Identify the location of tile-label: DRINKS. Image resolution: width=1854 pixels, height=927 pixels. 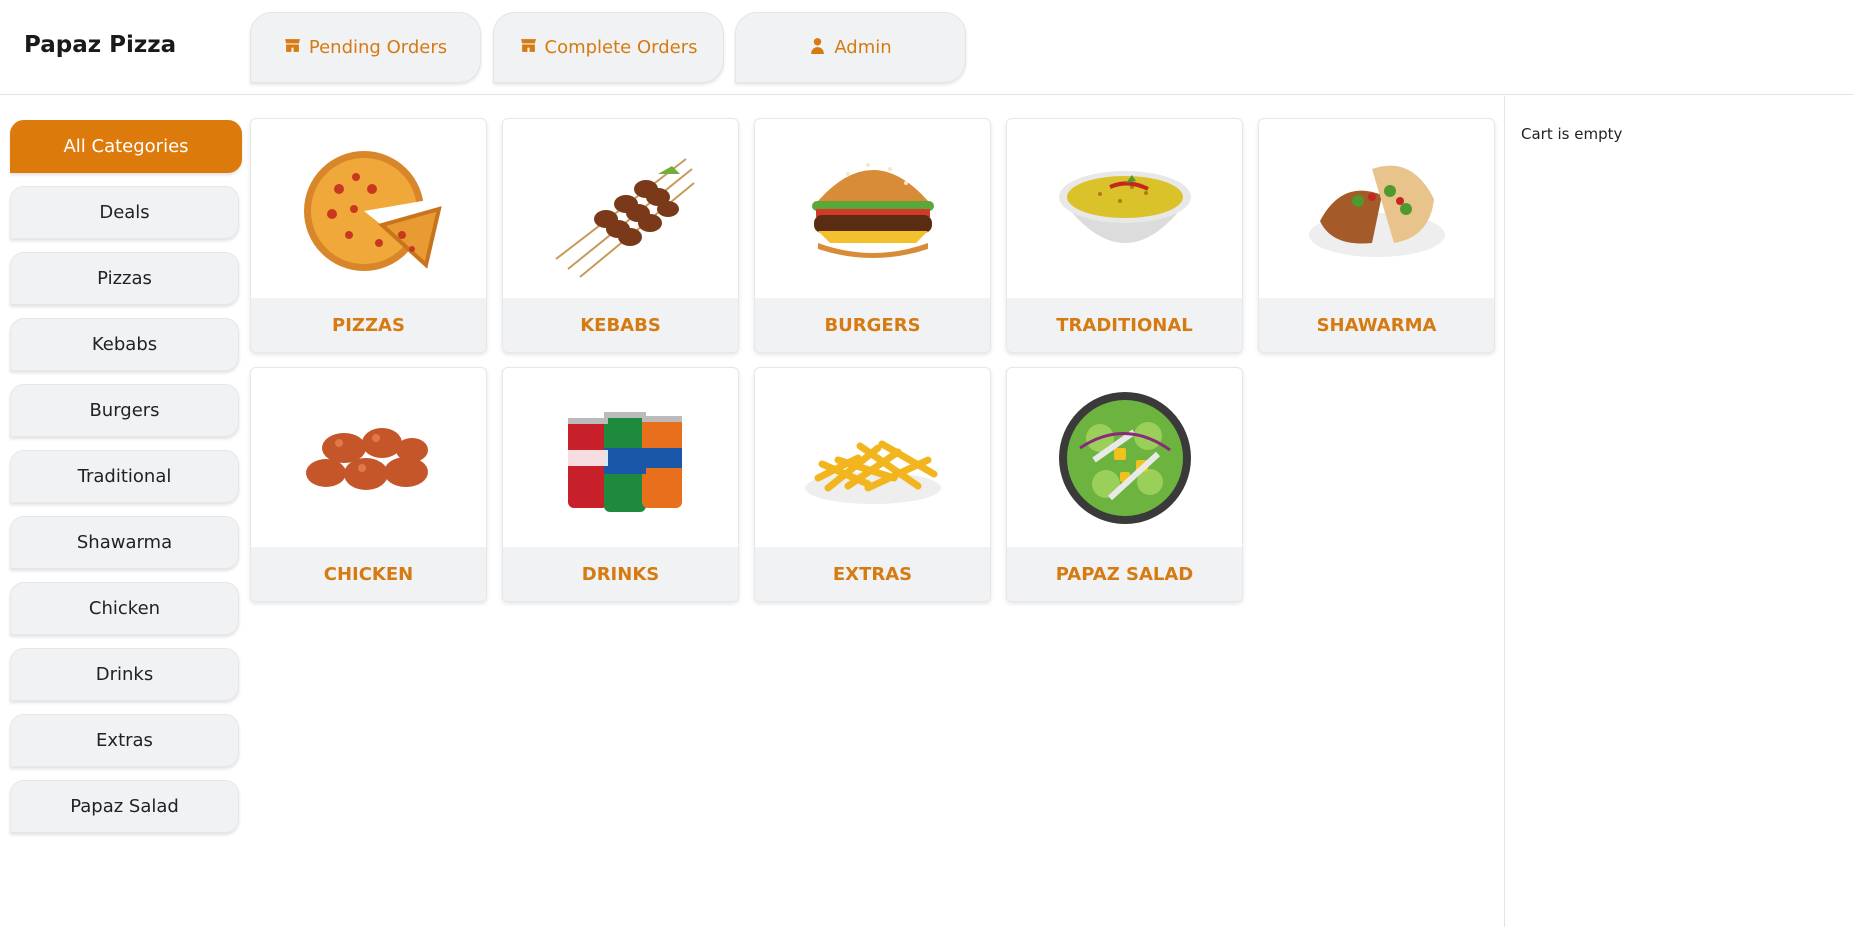
(620, 574).